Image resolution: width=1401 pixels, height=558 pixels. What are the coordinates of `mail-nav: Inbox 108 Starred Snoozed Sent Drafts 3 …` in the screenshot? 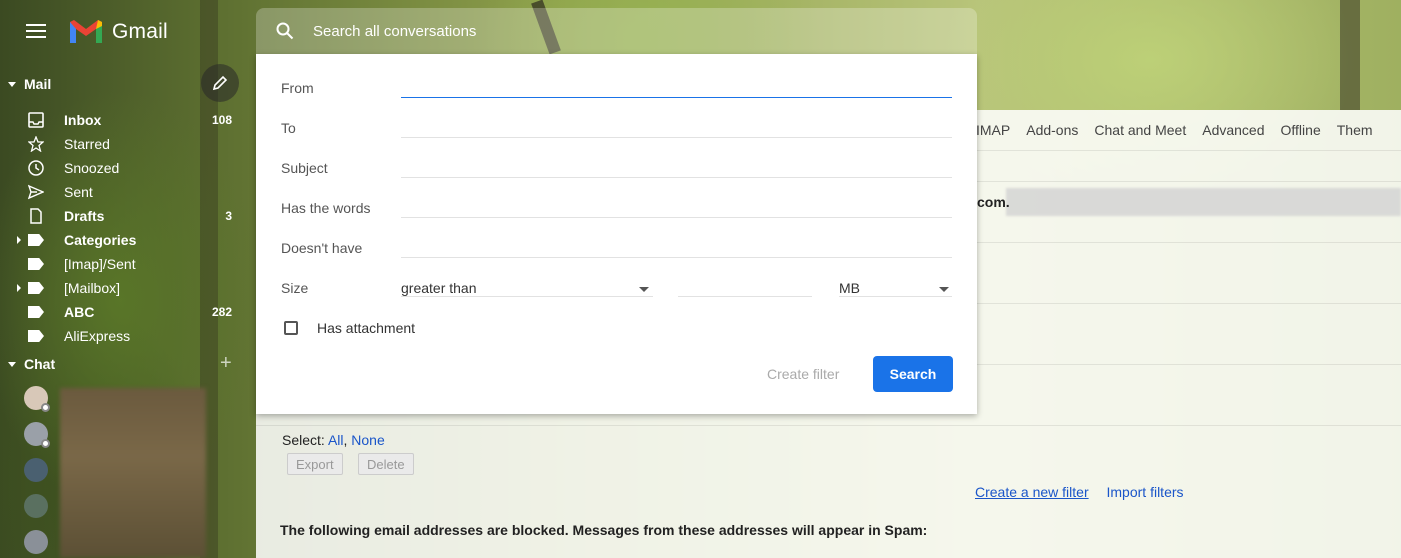 It's located at (128, 228).